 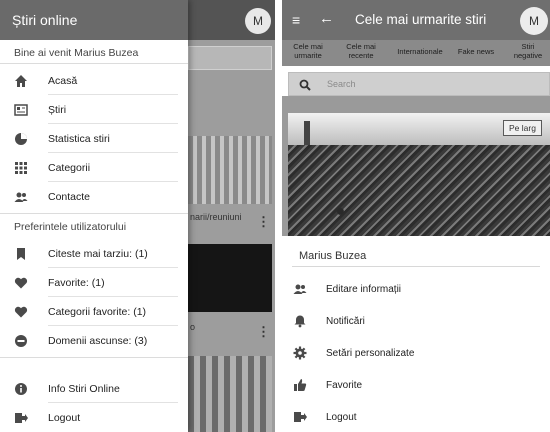 What do you see at coordinates (94, 109) in the screenshot?
I see `drawer-item-stiri: Știri` at bounding box center [94, 109].